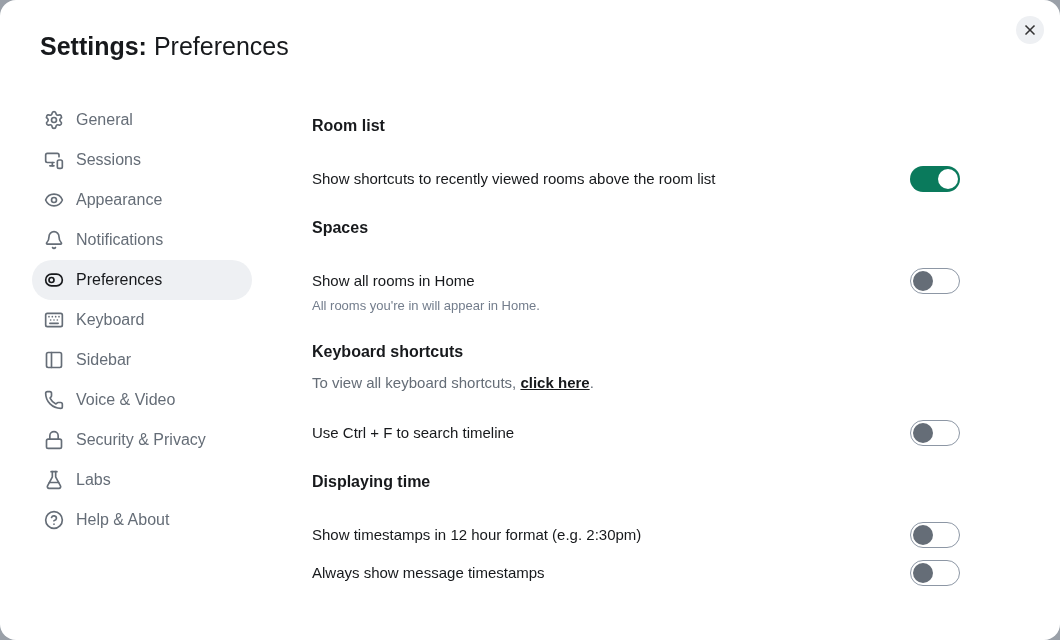 The width and height of the screenshot is (1060, 640). What do you see at coordinates (426, 306) in the screenshot?
I see `setting-description: All rooms you're in will appear in Home.` at bounding box center [426, 306].